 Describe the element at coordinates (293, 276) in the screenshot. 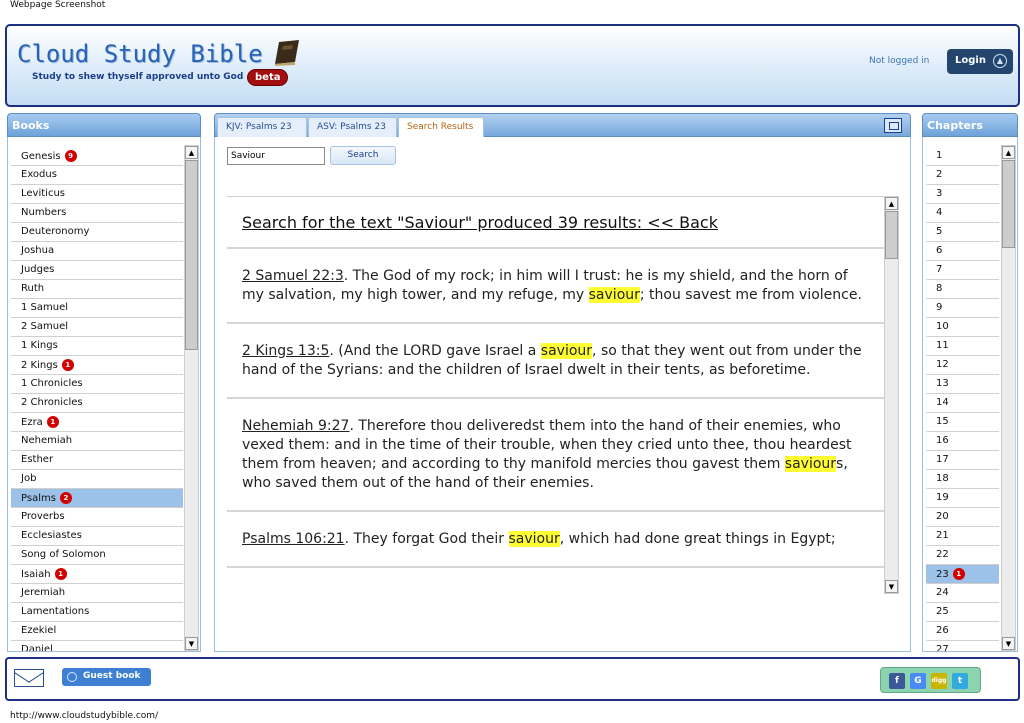

I see `verse-reference-link: 2 Samuel 22:3` at that location.